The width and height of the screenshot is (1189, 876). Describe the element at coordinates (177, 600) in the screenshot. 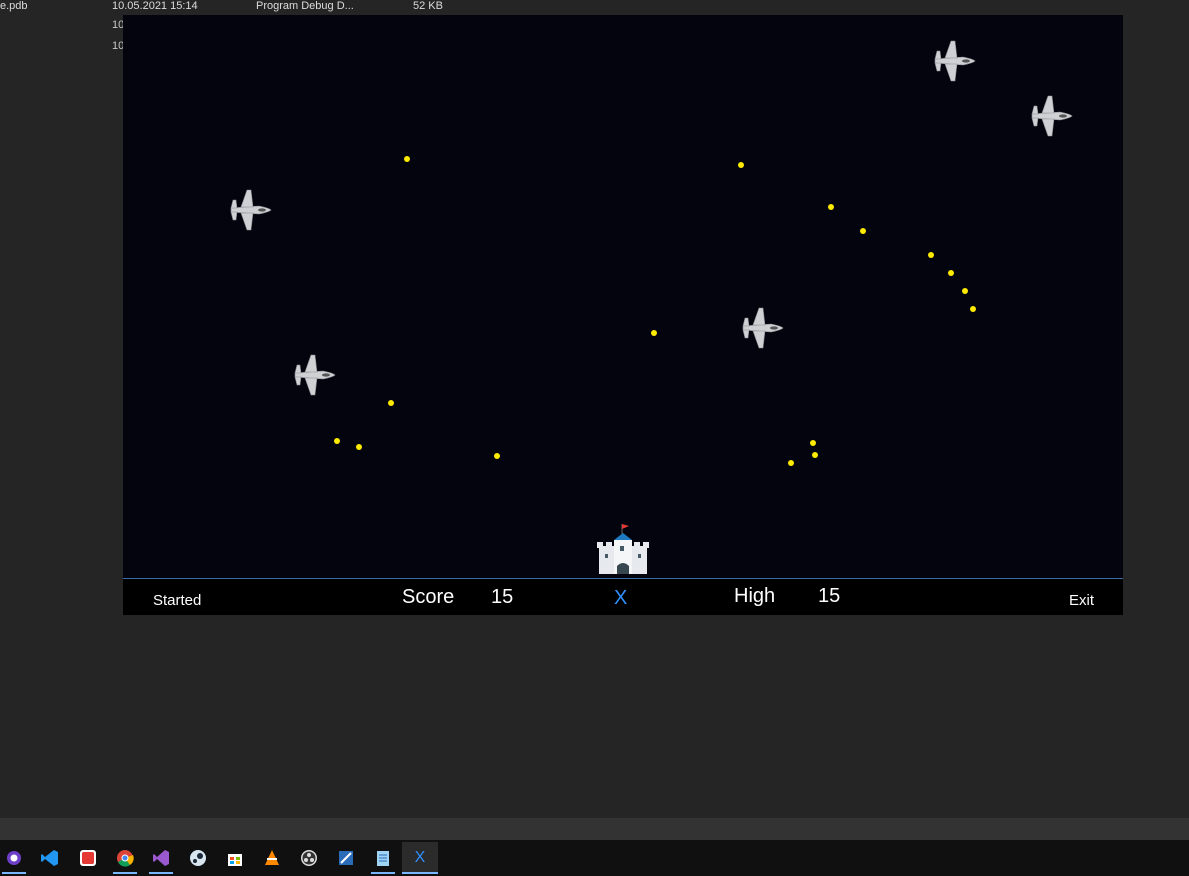

I see `game-status: Started` at that location.